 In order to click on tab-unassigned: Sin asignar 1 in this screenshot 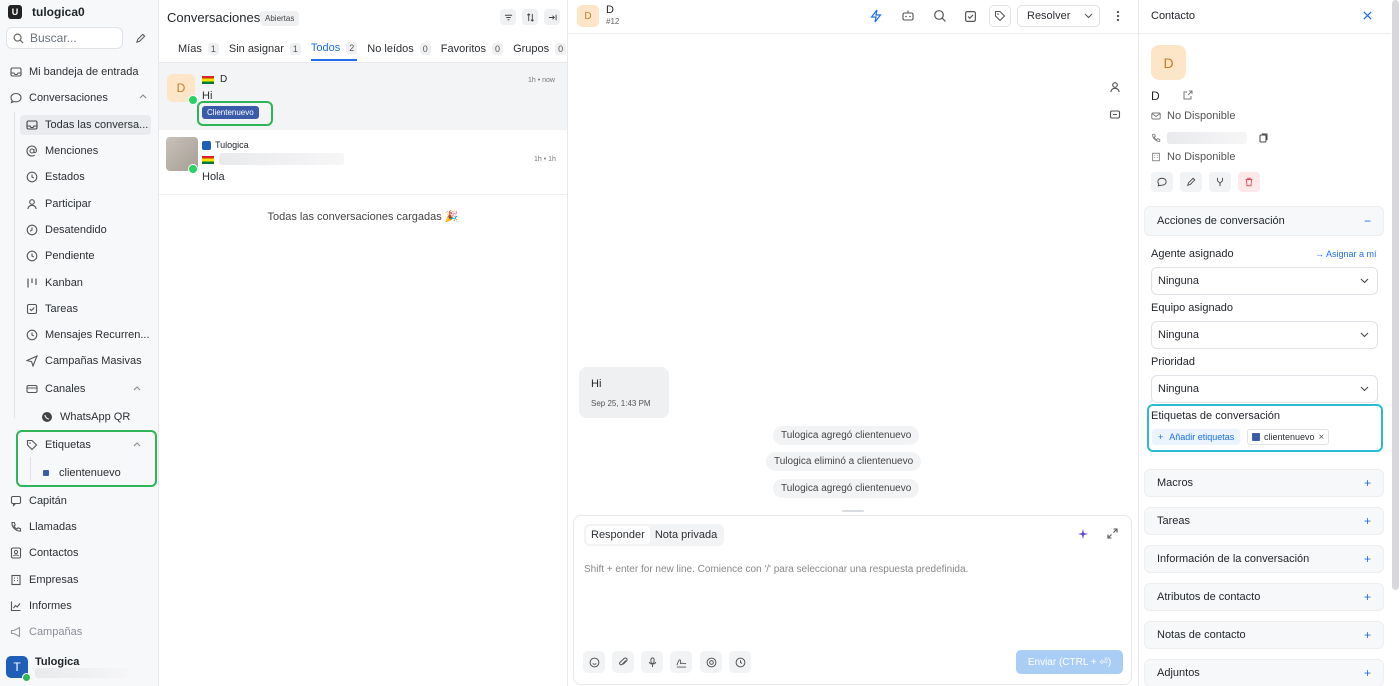, I will do `click(265, 51)`.